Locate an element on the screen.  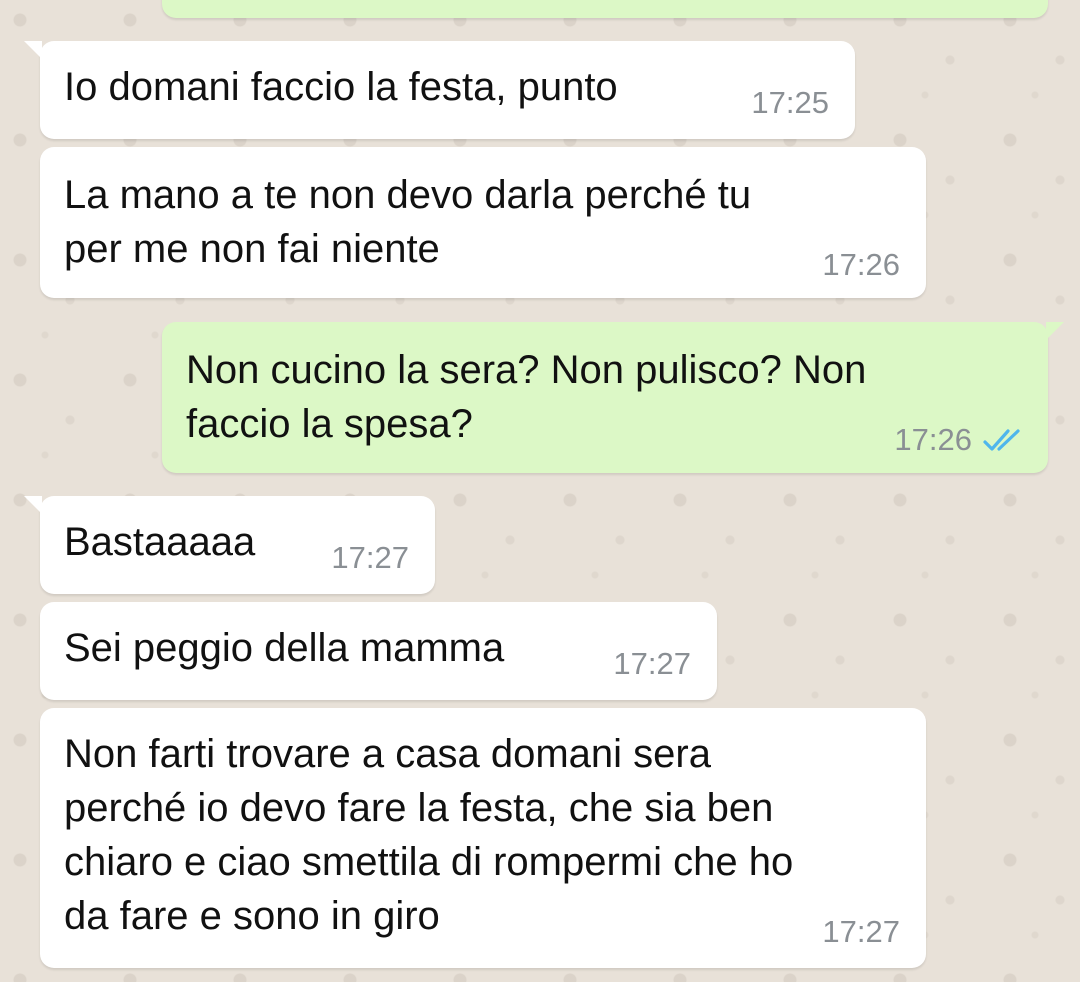
message-text: Io domani faccio la festa, punto is located at coordinates (341, 87).